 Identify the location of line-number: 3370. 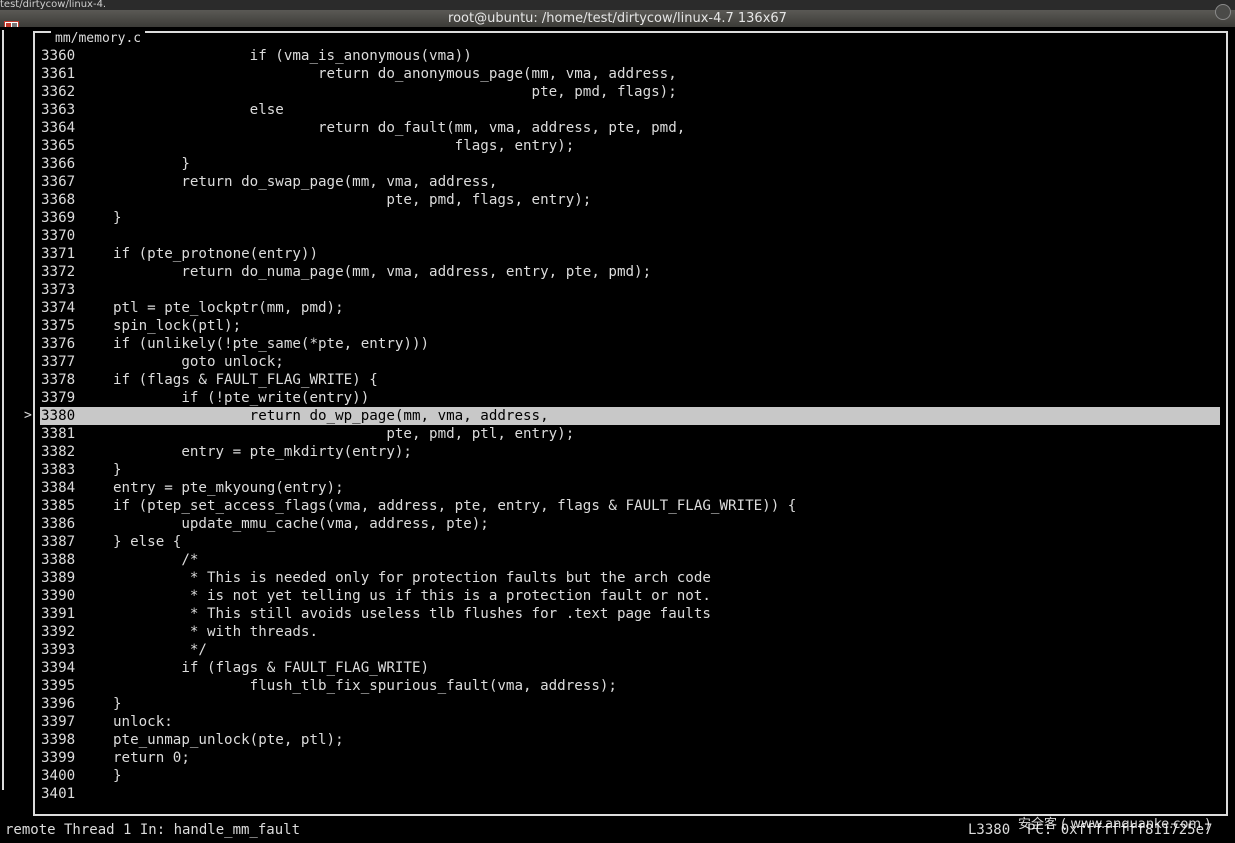
(58, 236).